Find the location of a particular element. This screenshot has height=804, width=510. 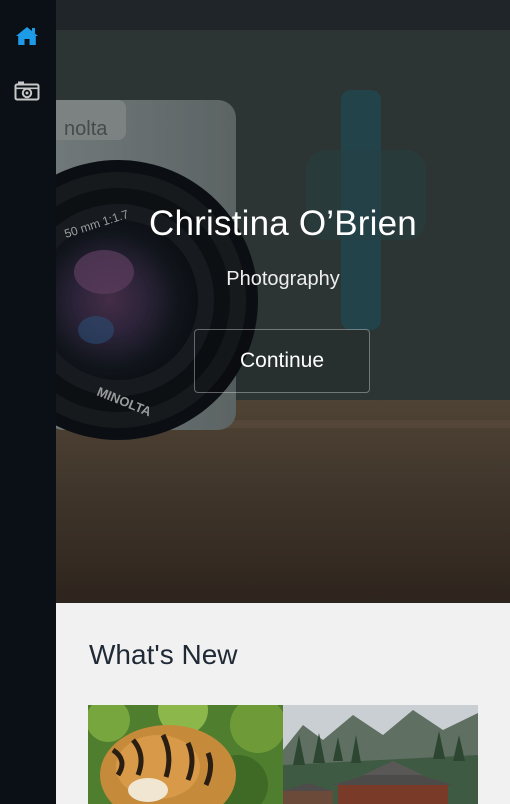

hero-title: Christina O’Brien is located at coordinates (283, 223).